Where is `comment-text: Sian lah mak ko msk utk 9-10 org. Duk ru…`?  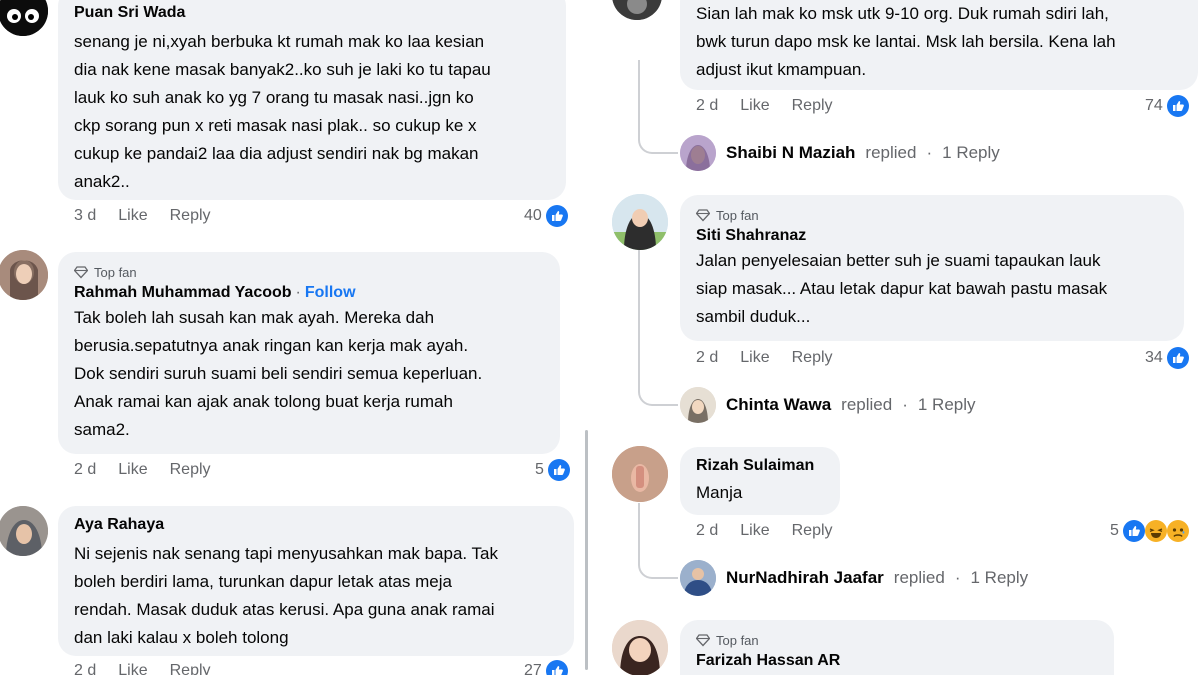 comment-text: Sian lah mak ko msk utk 9-10 org. Duk ru… is located at coordinates (906, 41).